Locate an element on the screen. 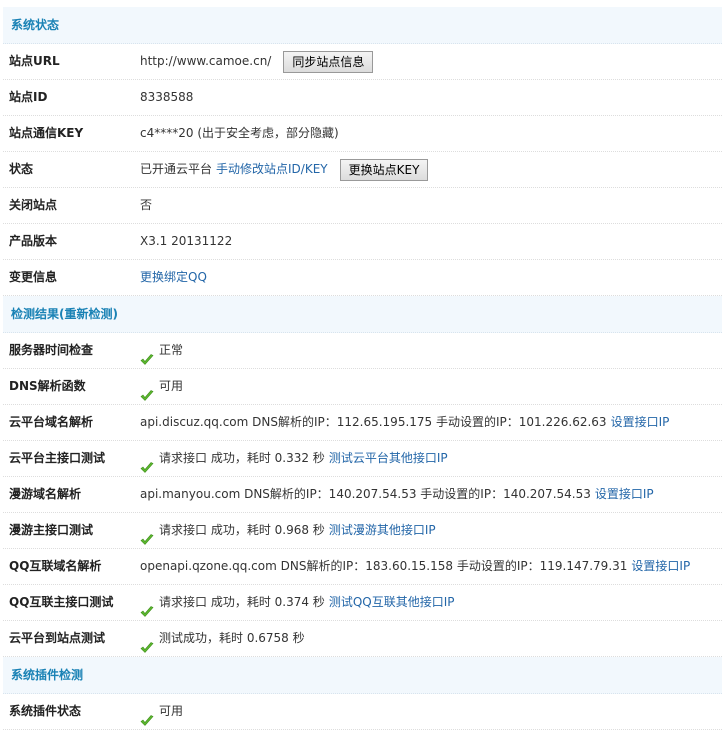  check-label: DNS解析函数 is located at coordinates (47, 386).